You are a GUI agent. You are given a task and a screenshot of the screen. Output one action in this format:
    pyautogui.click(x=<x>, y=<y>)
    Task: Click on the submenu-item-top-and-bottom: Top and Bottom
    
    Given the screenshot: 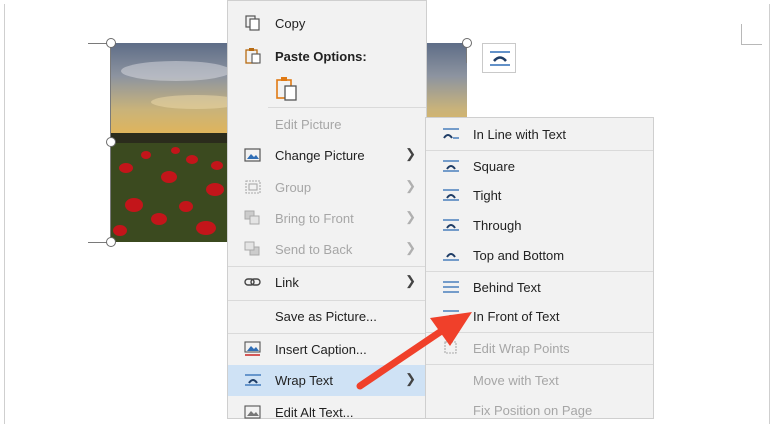 What is the action you would take?
    pyautogui.click(x=539, y=255)
    